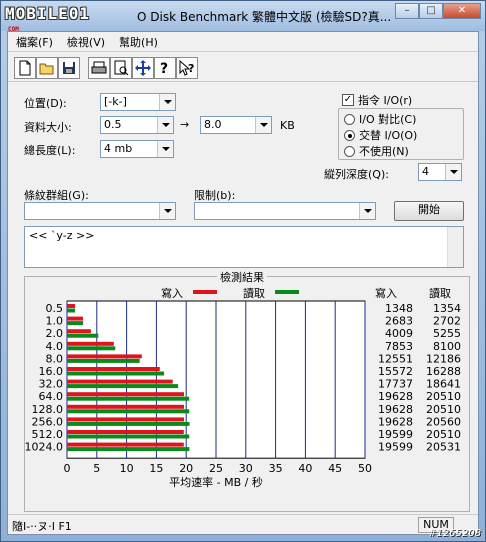 This screenshot has height=542, width=486. What do you see at coordinates (335, 468) in the screenshot?
I see `x-tick-label: 45` at bounding box center [335, 468].